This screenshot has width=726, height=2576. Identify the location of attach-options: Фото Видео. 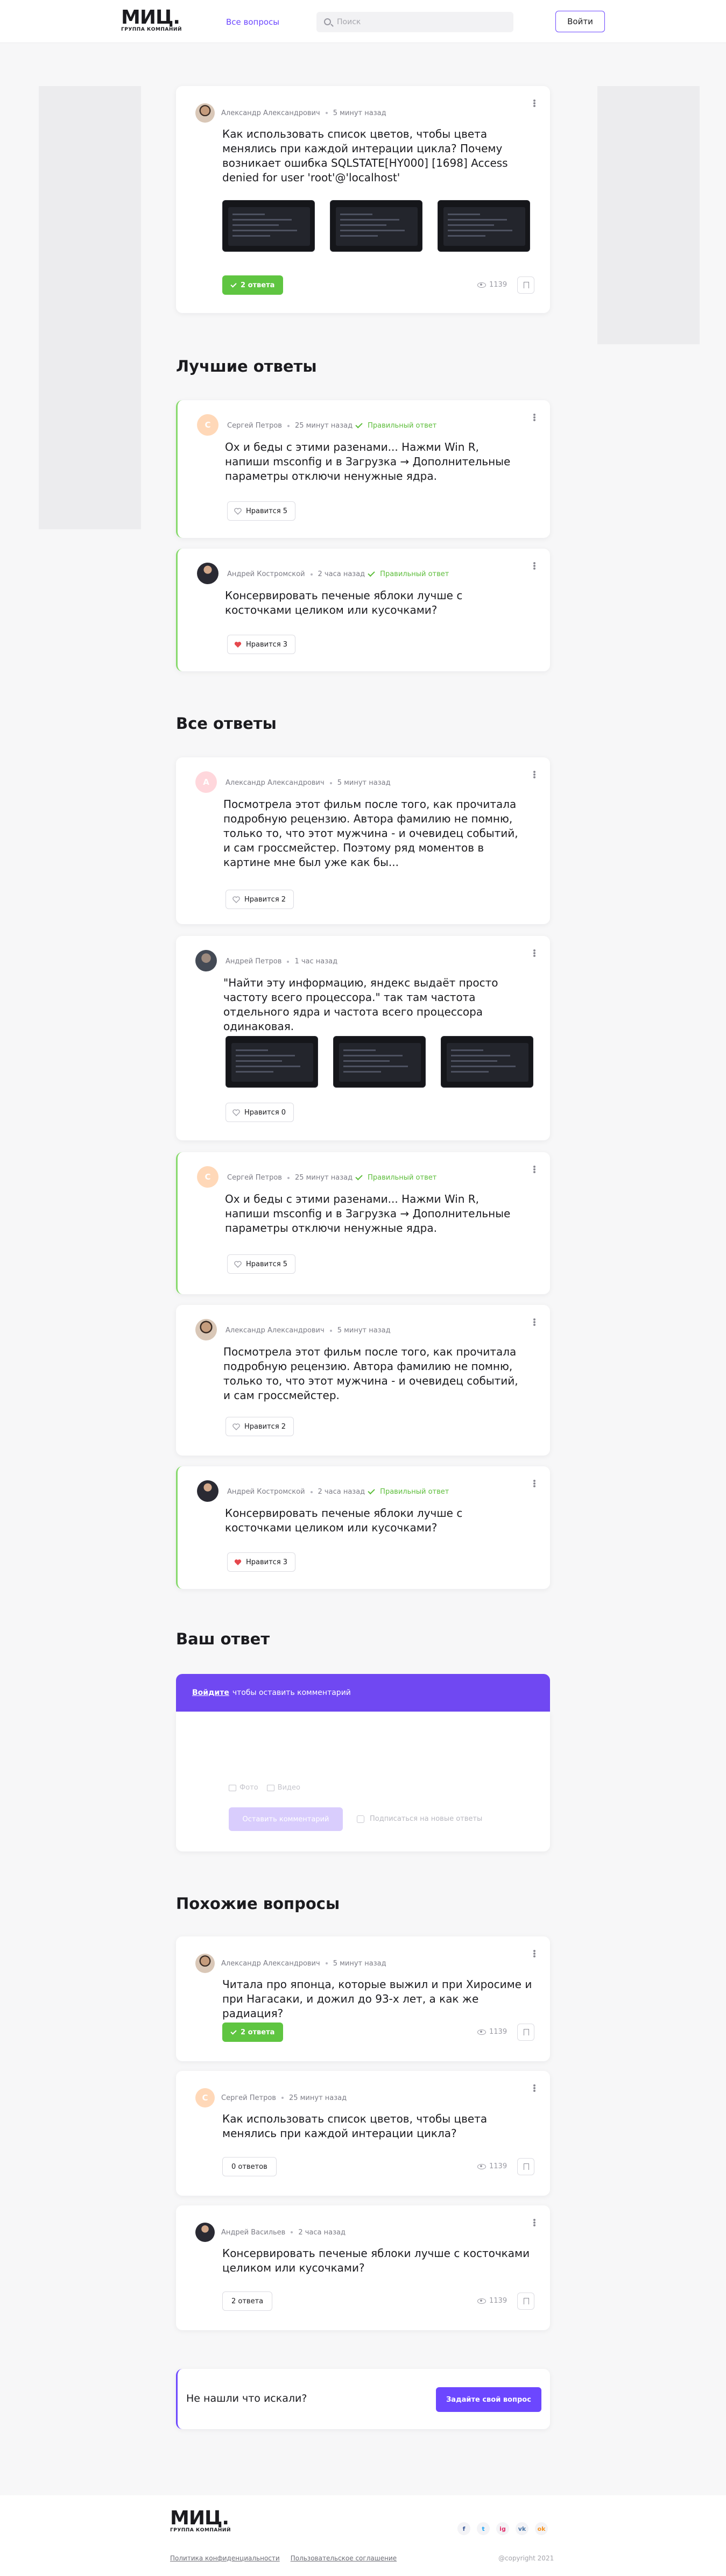
(264, 1788).